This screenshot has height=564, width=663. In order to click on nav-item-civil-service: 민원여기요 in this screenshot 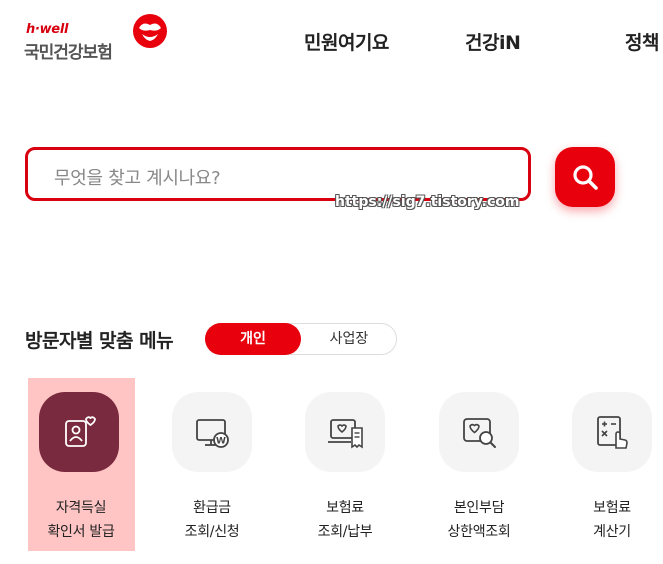, I will do `click(346, 41)`.